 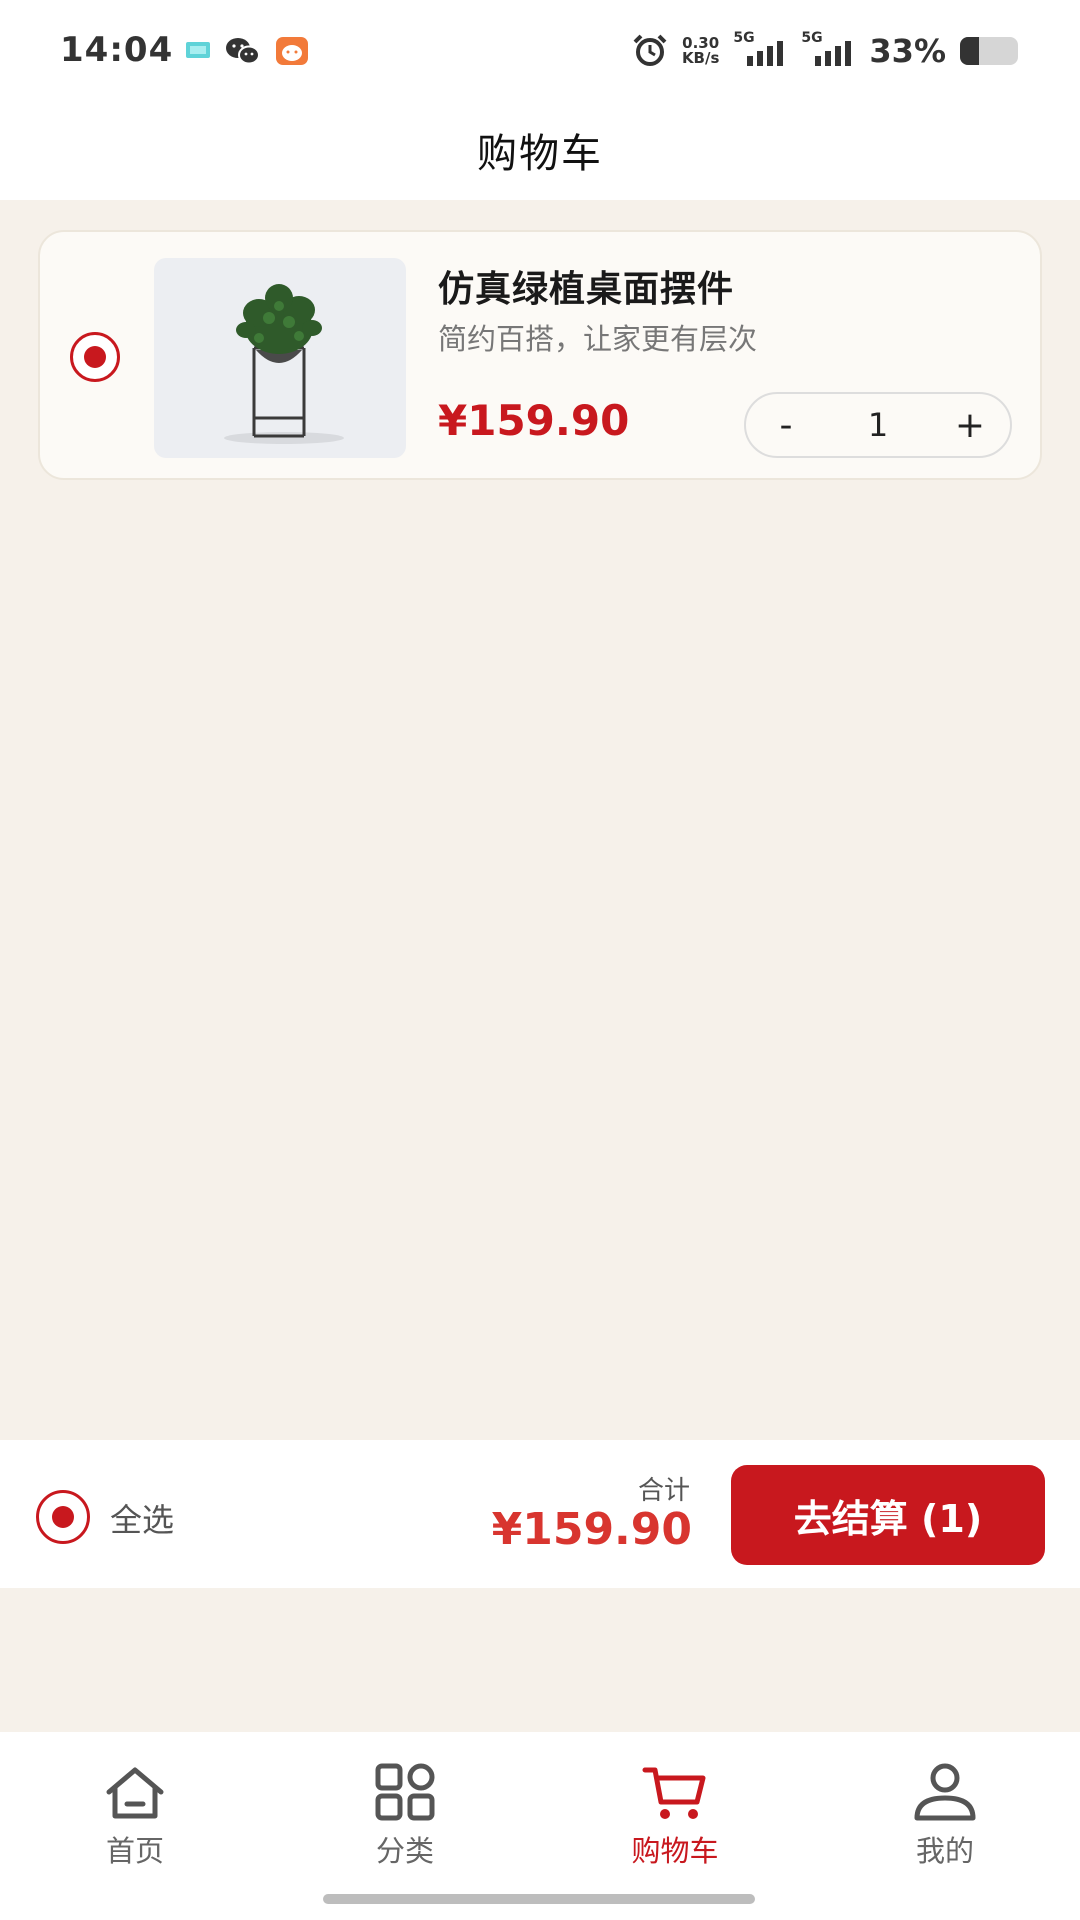 What do you see at coordinates (243, 51) in the screenshot?
I see `wechat-icon` at bounding box center [243, 51].